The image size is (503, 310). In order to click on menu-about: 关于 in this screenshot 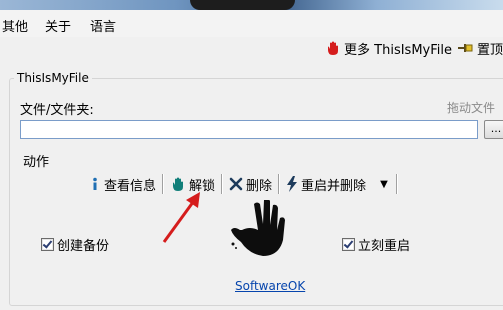, I will do `click(58, 25)`.